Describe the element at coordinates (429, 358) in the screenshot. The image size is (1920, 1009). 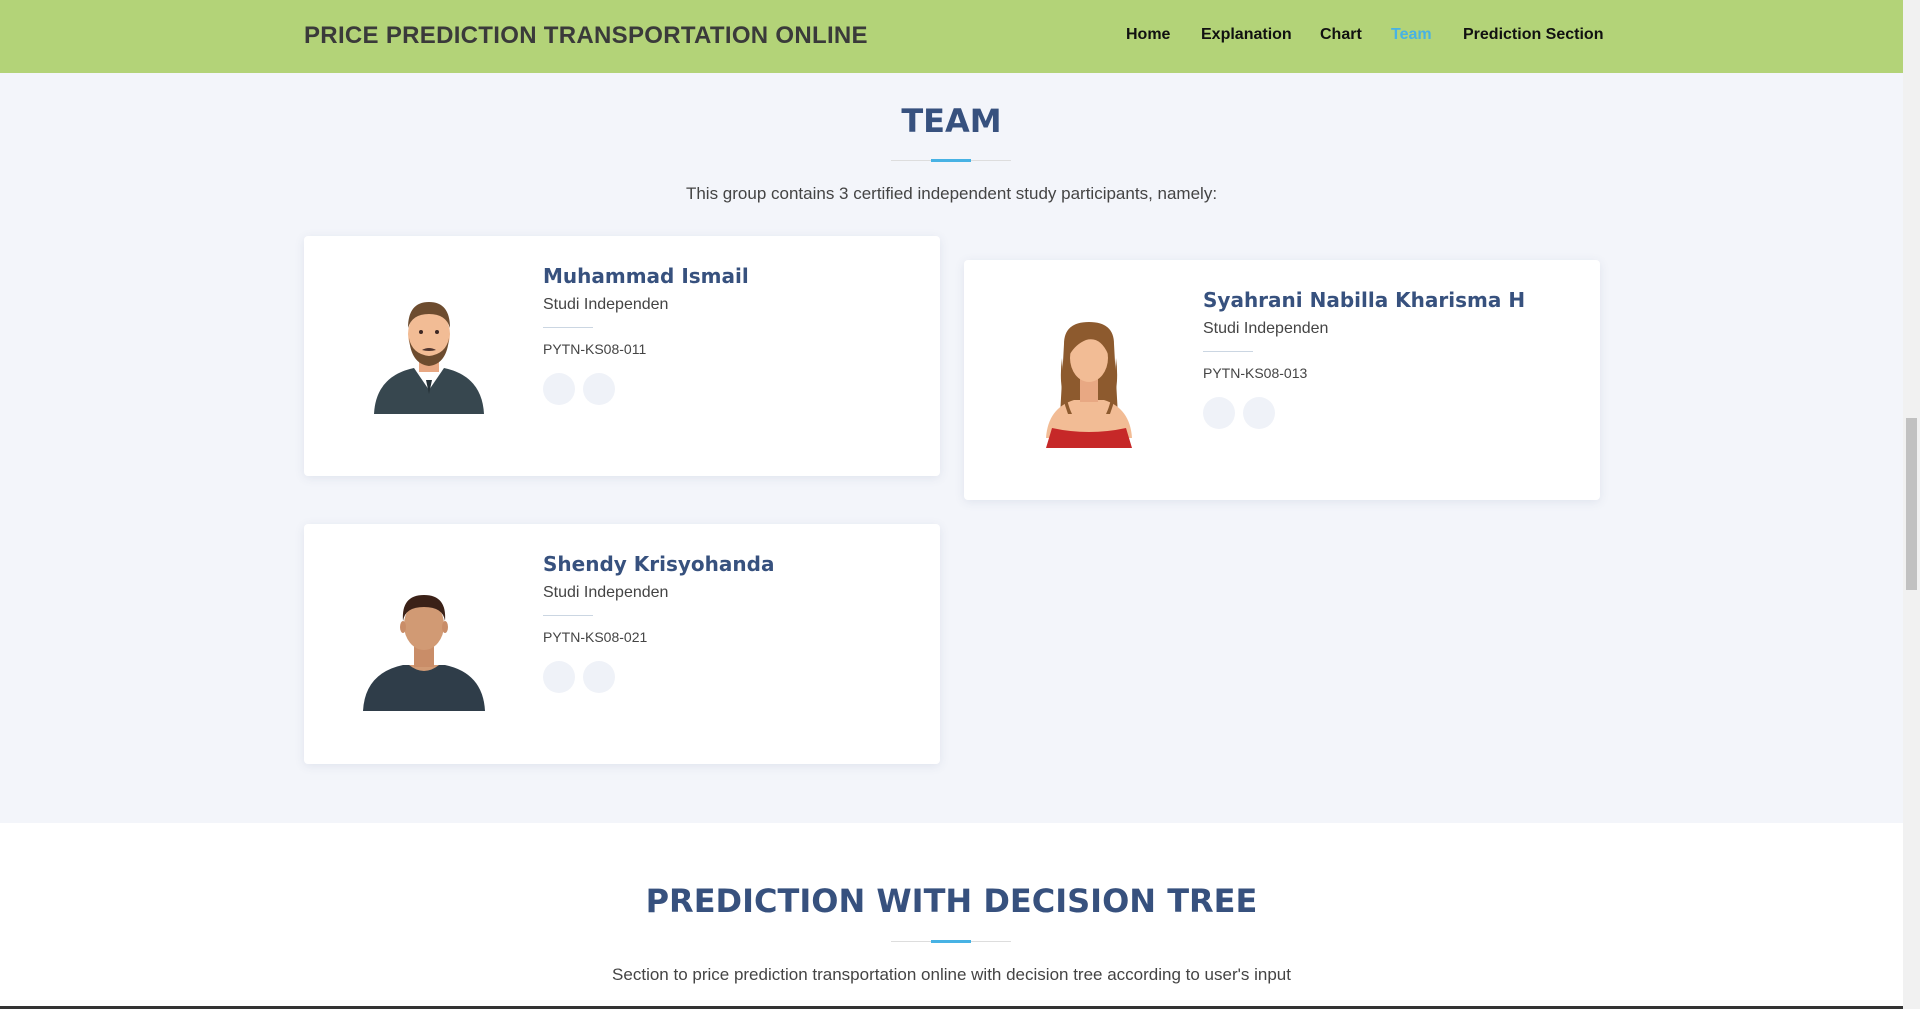
I see `bearded-man-avatar-icon` at that location.